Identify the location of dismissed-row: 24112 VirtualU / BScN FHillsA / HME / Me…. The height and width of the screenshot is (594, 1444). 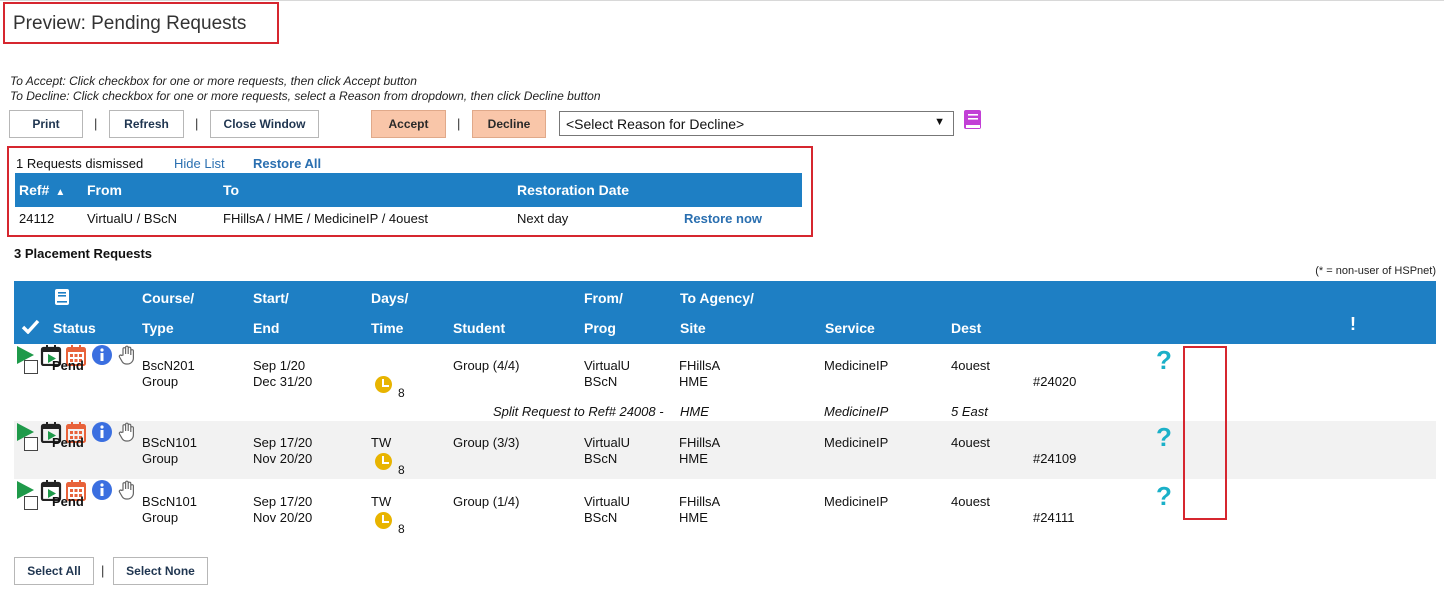
(408, 219).